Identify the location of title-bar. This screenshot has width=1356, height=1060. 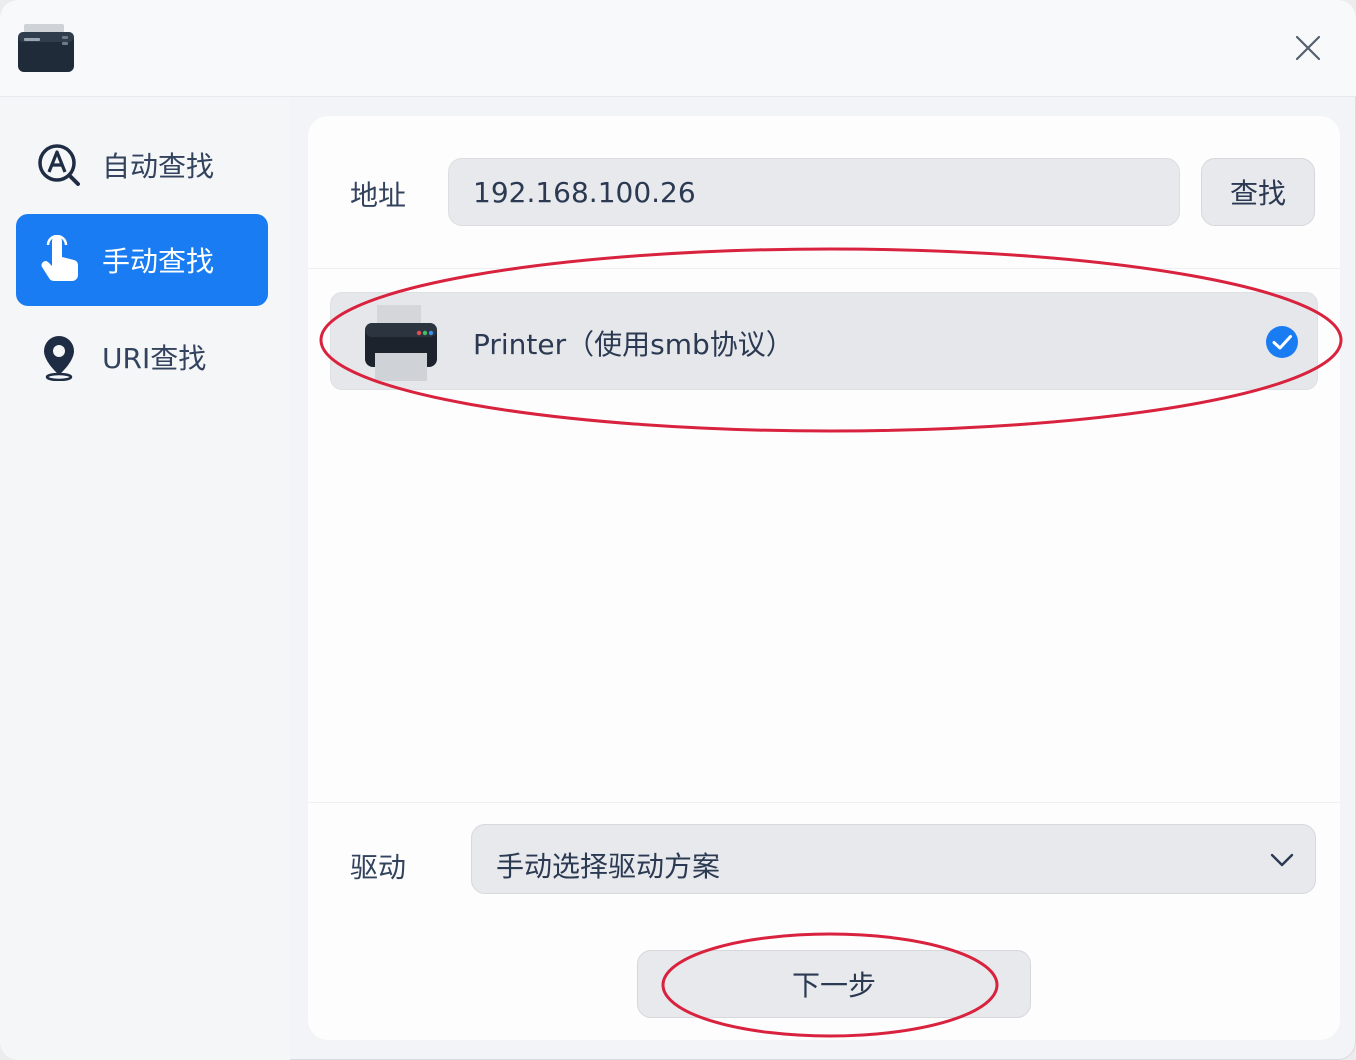
(678, 48).